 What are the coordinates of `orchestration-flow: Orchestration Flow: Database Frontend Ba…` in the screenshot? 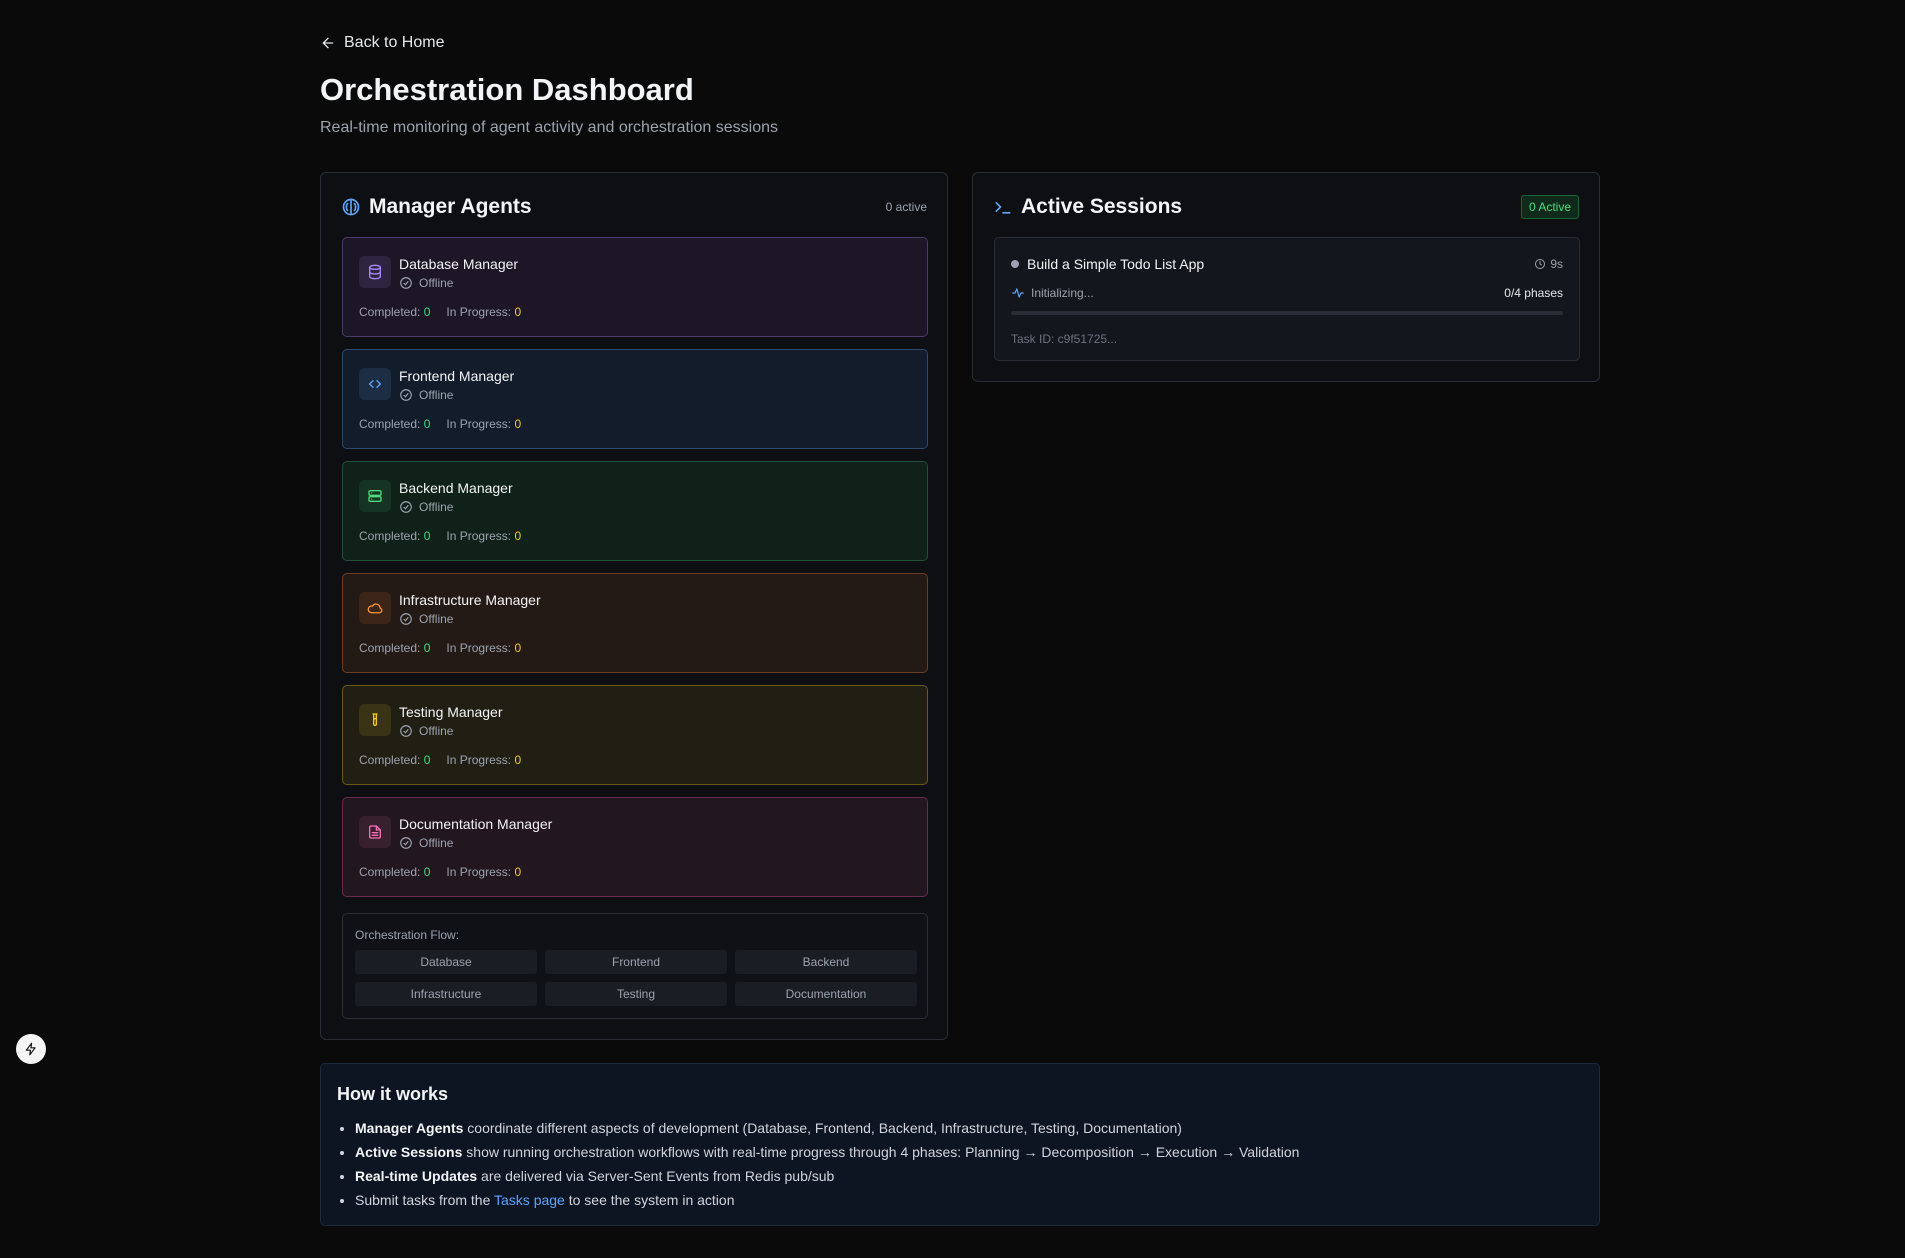 It's located at (635, 966).